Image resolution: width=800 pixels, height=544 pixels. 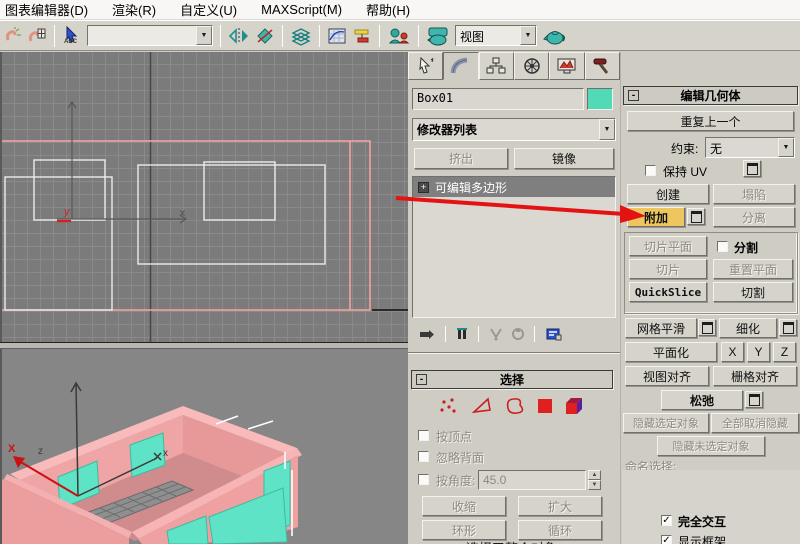 What do you see at coordinates (498, 99) in the screenshot?
I see `object-name-field: Box01` at bounding box center [498, 99].